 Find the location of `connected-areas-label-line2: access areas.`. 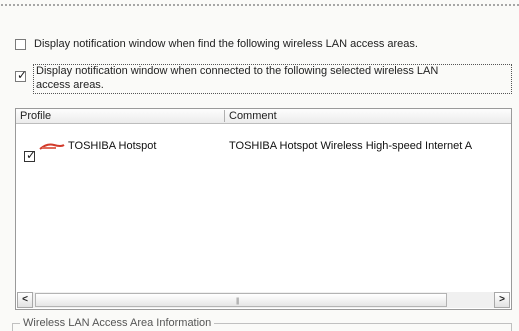

connected-areas-label-line2: access areas. is located at coordinates (70, 85).